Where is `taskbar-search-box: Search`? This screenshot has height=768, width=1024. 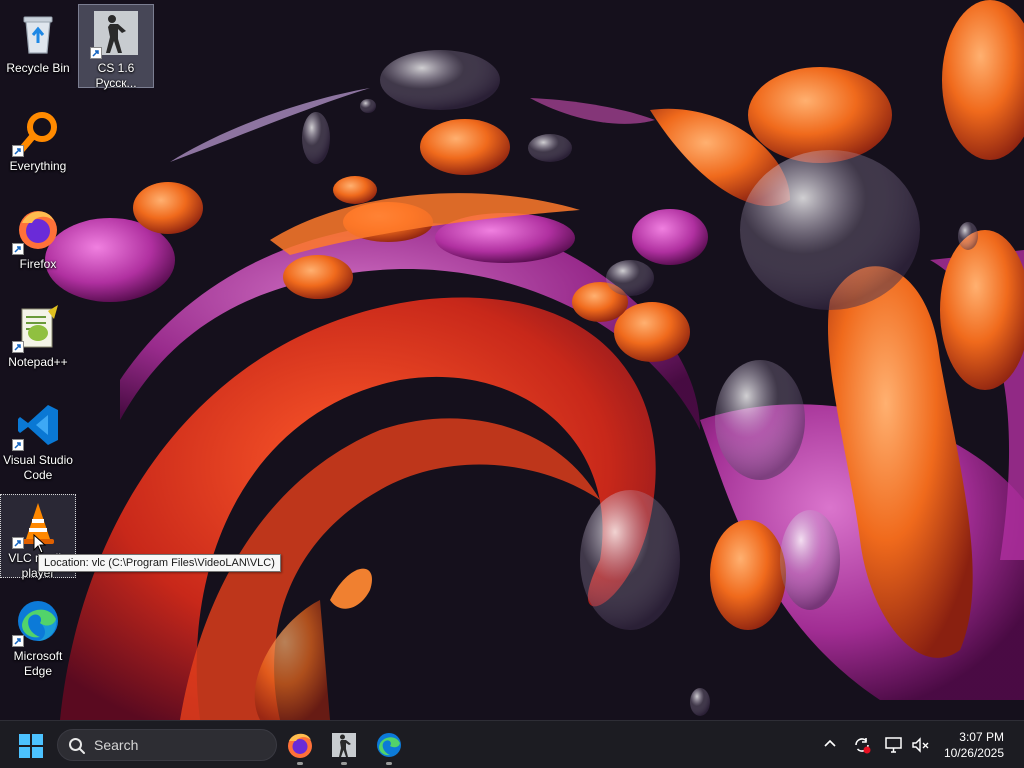
taskbar-search-box: Search is located at coordinates (167, 745).